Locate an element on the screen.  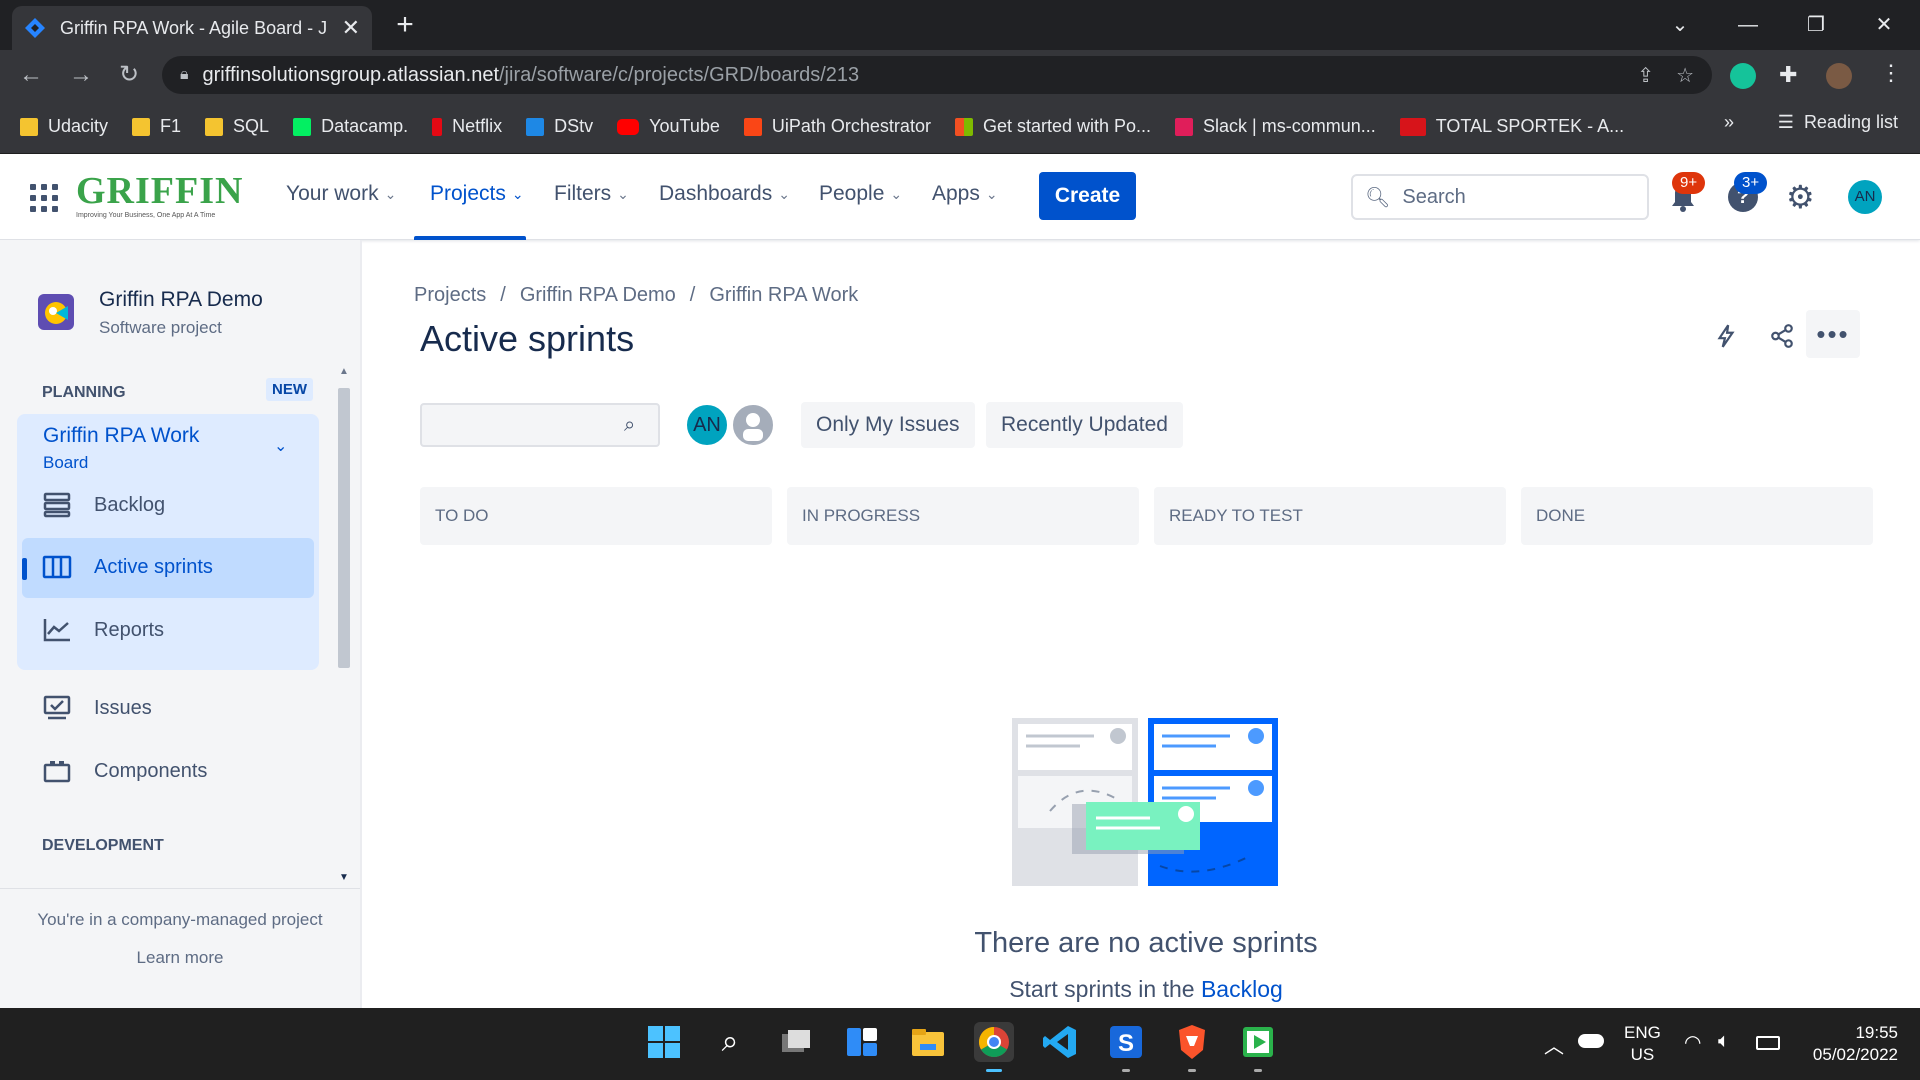
sidebar-item-active-sprints: Active sprints is located at coordinates (127, 567).